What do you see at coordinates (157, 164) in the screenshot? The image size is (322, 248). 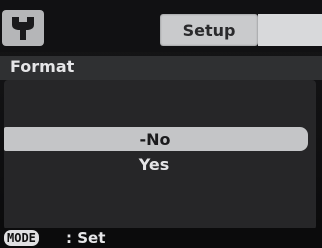 I see `option-yes: Yes` at bounding box center [157, 164].